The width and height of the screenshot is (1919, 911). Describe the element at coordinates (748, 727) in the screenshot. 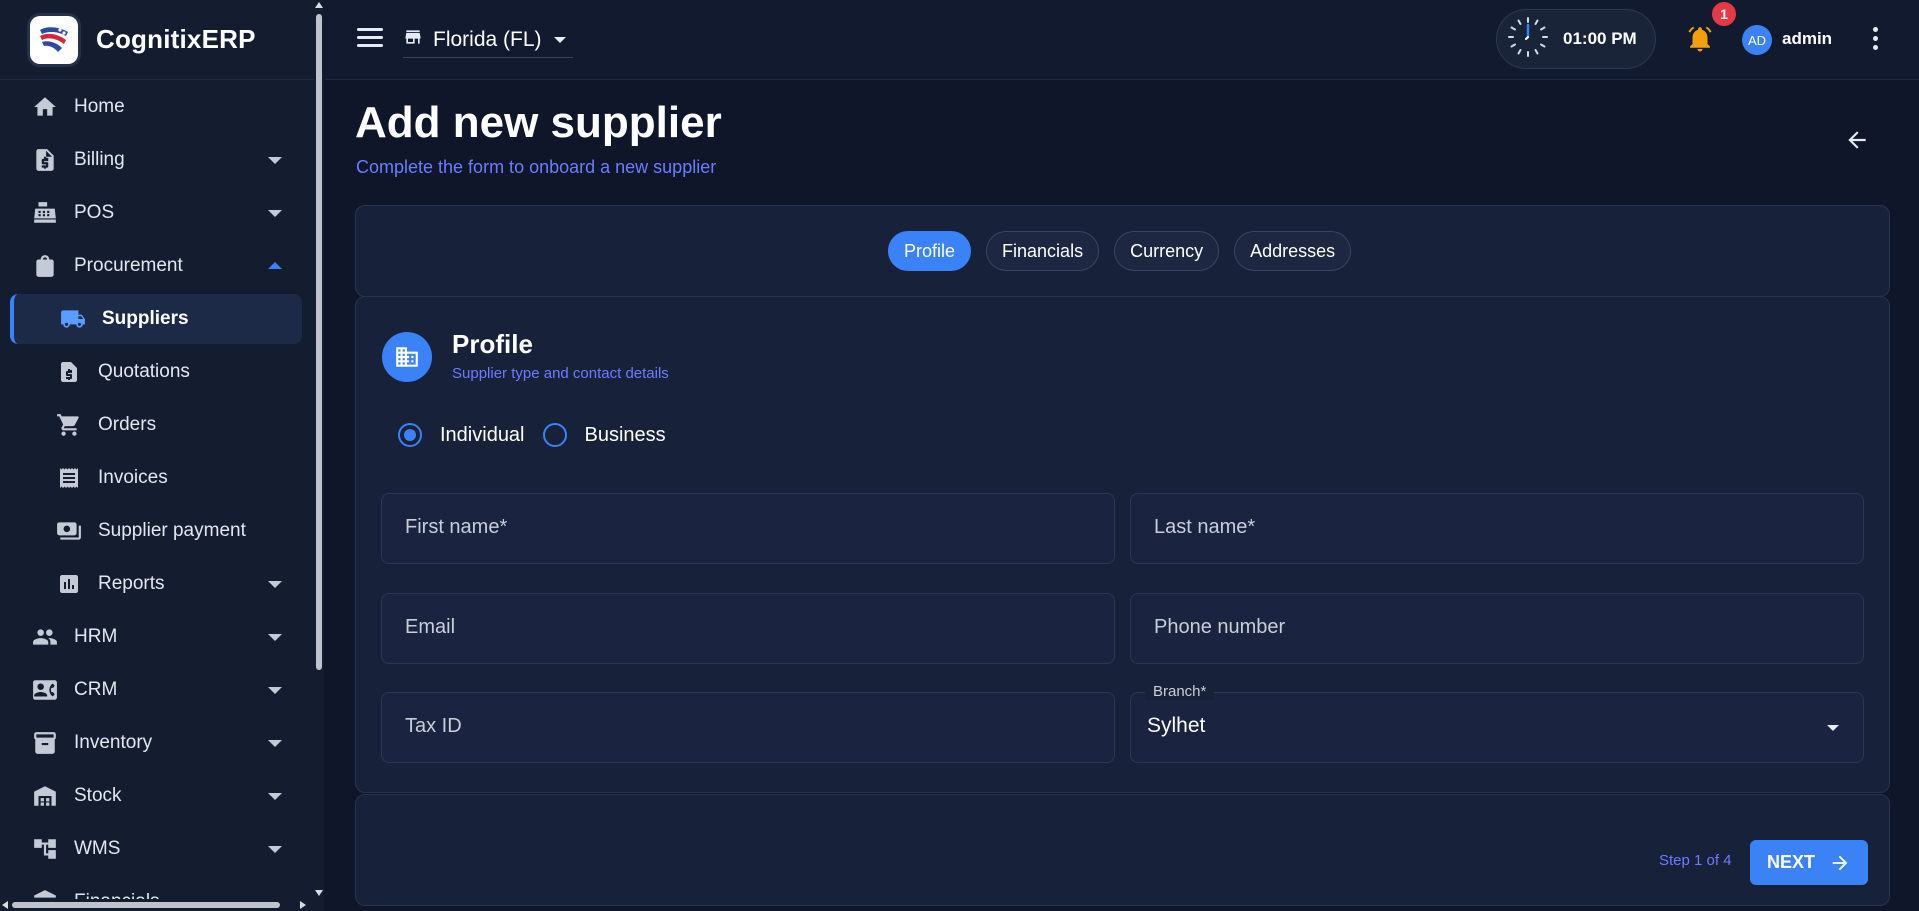

I see `tax-id-field: Tax ID` at that location.